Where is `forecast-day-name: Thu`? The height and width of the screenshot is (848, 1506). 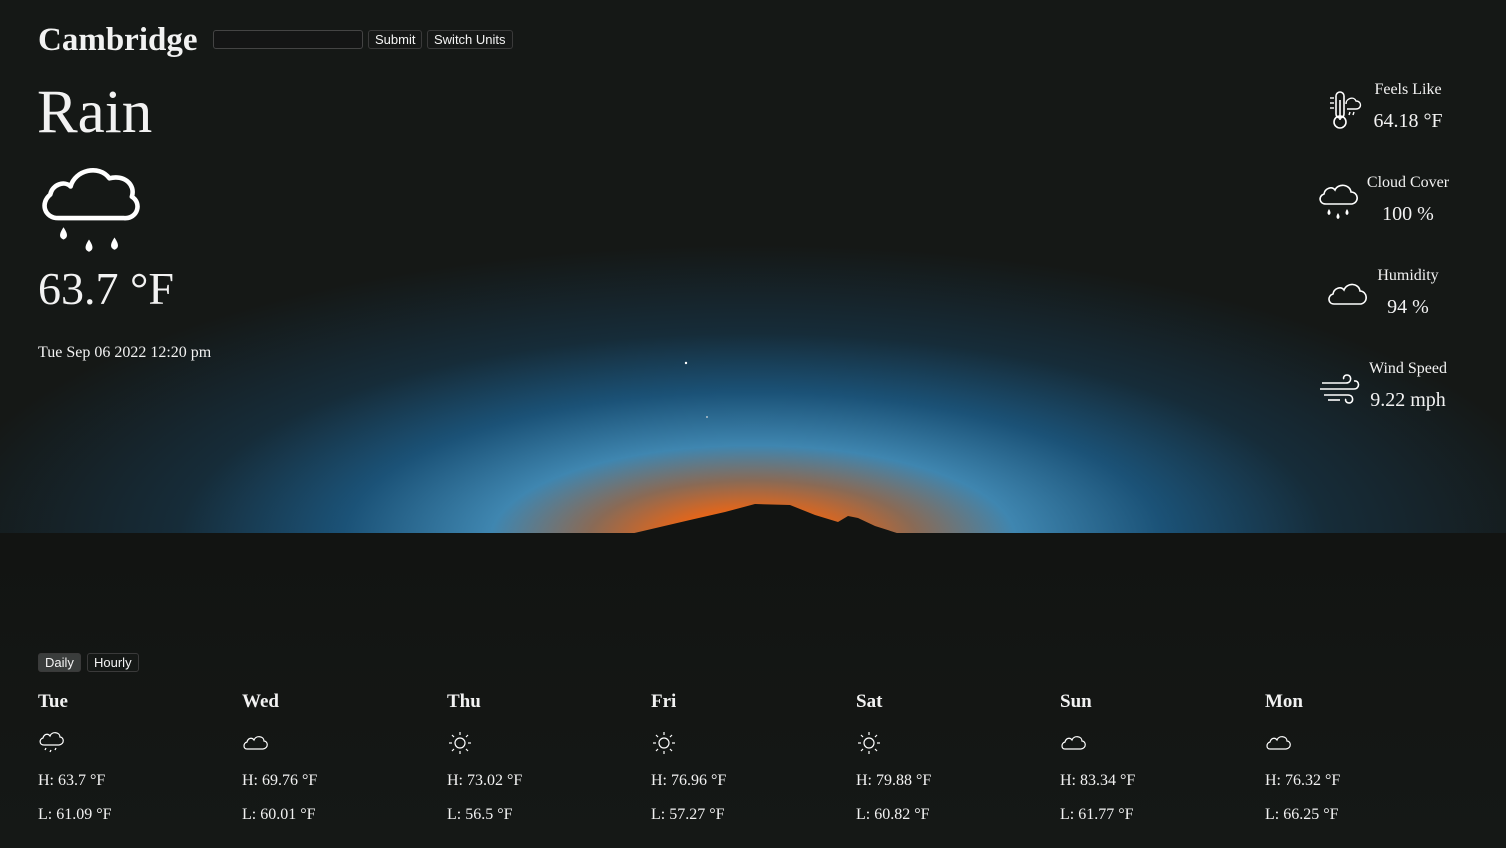 forecast-day-name: Thu is located at coordinates (464, 701).